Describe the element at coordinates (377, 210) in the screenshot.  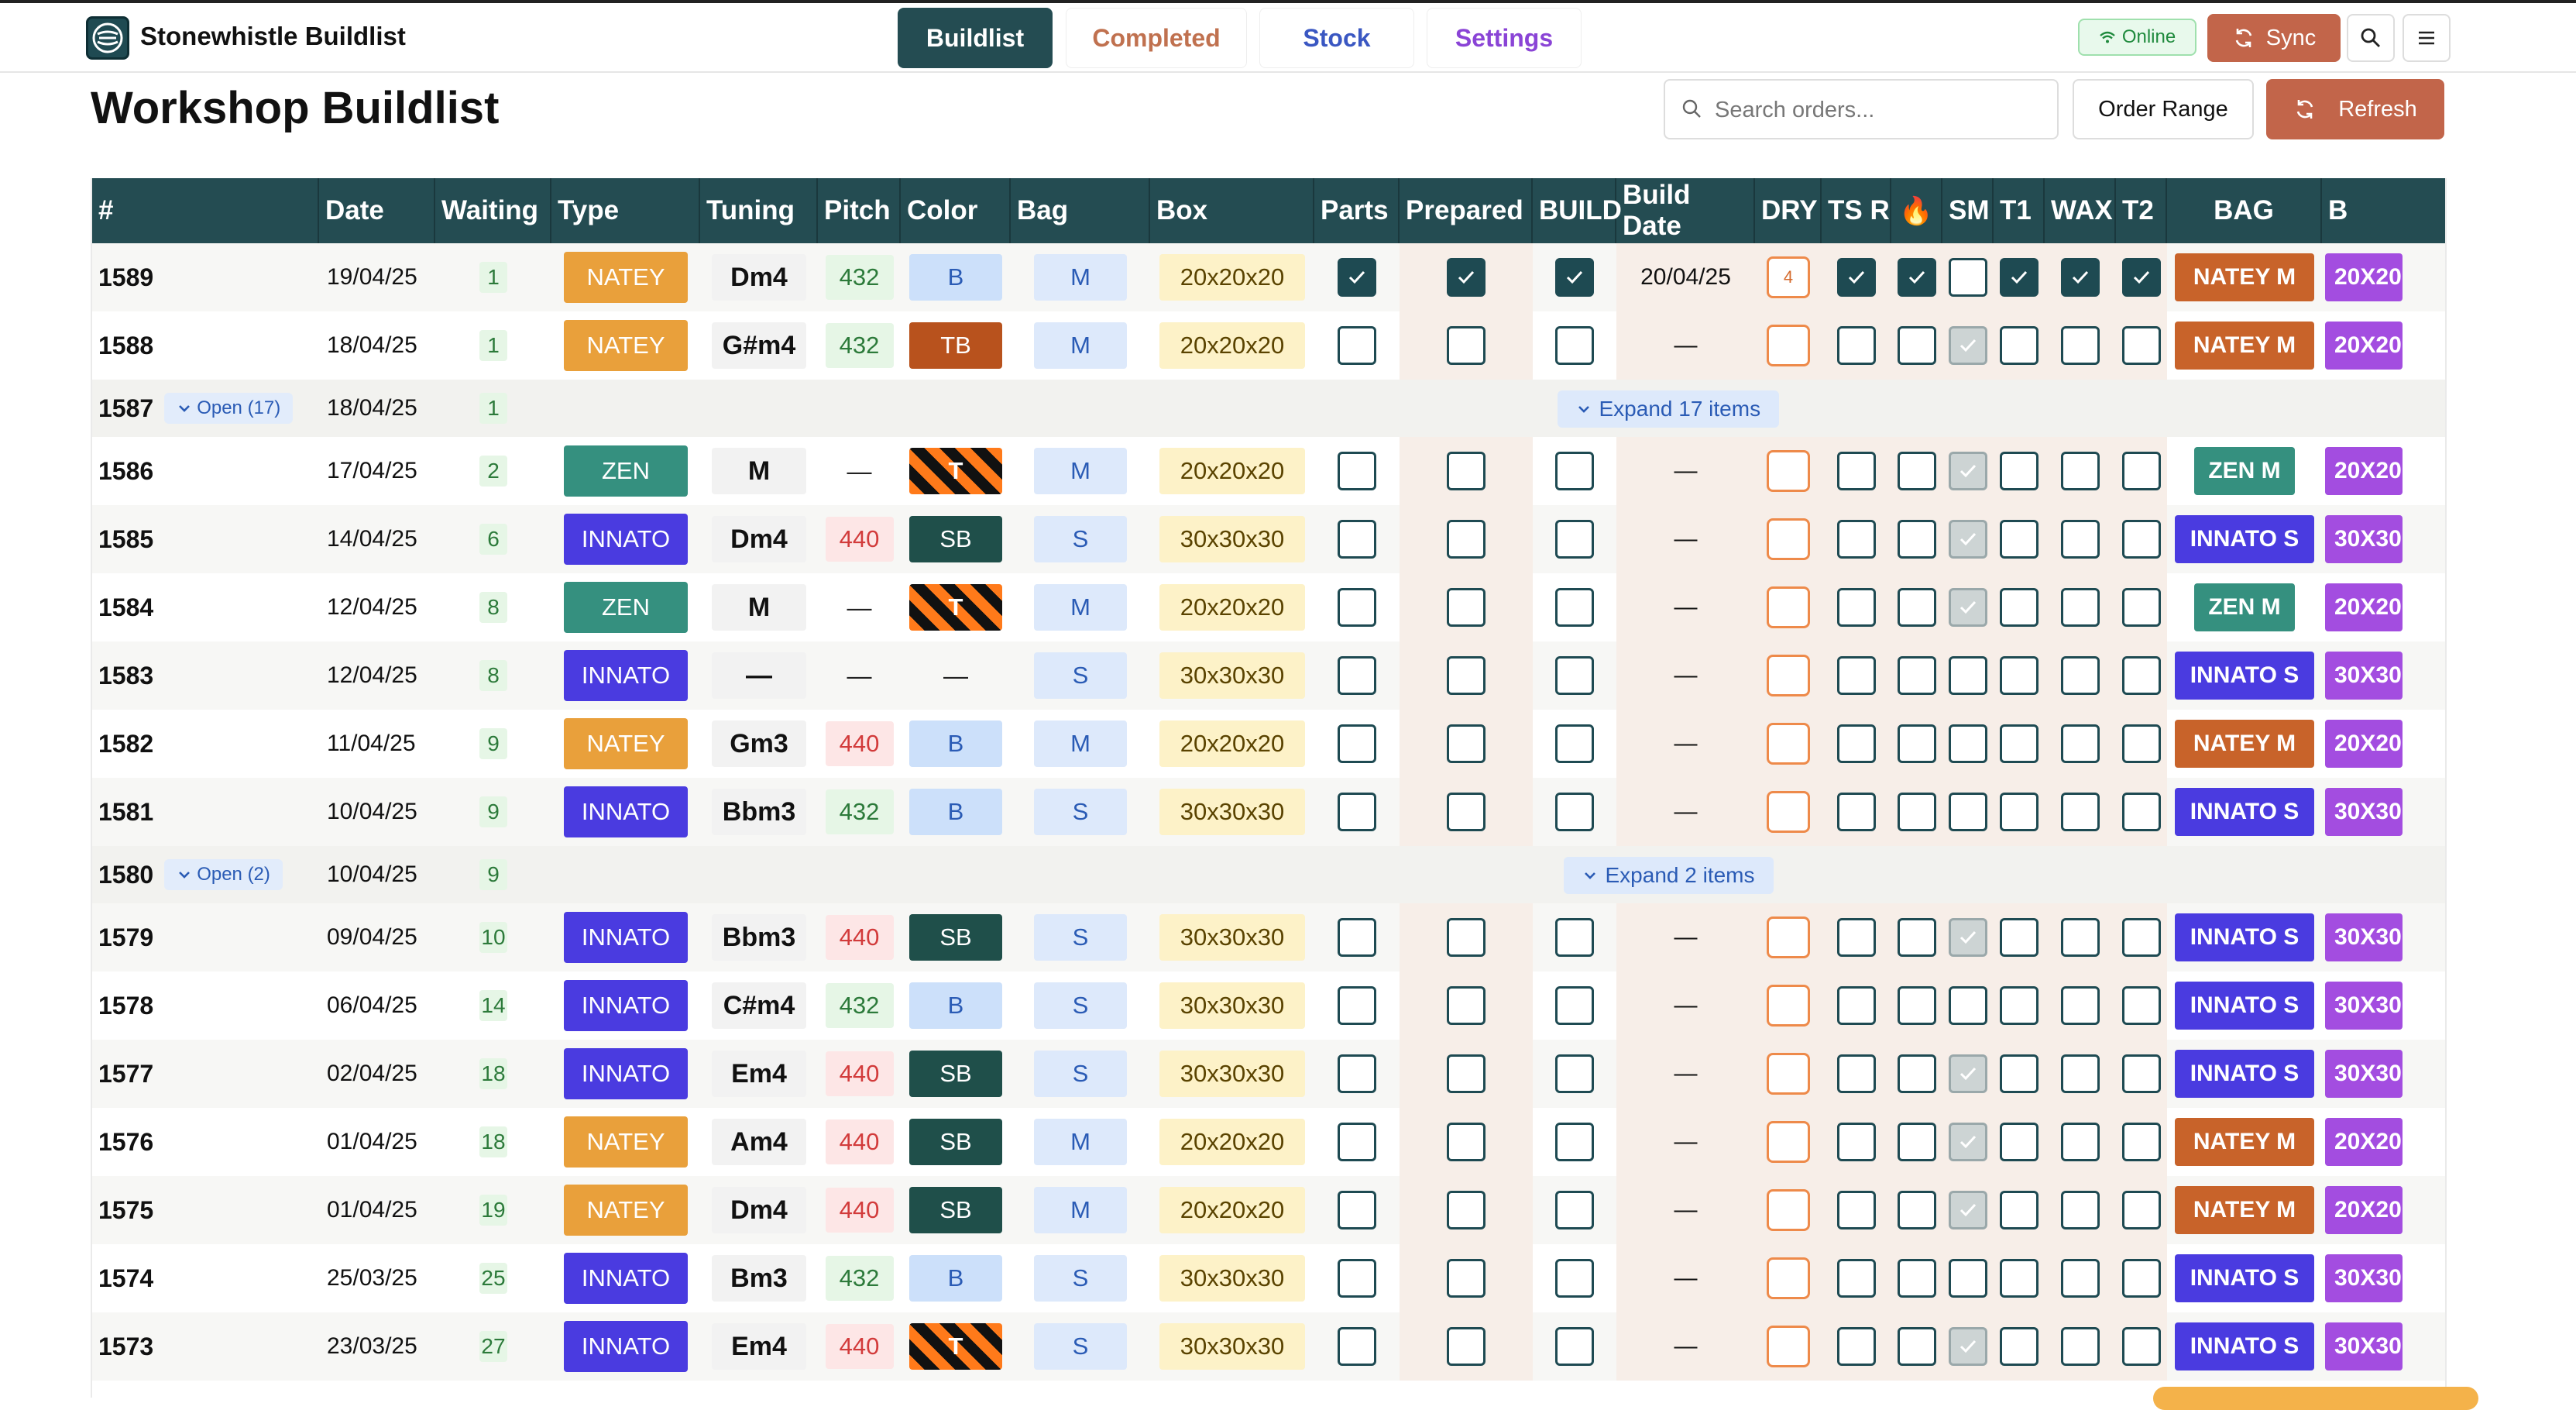
I see `column-header-date: Date` at that location.